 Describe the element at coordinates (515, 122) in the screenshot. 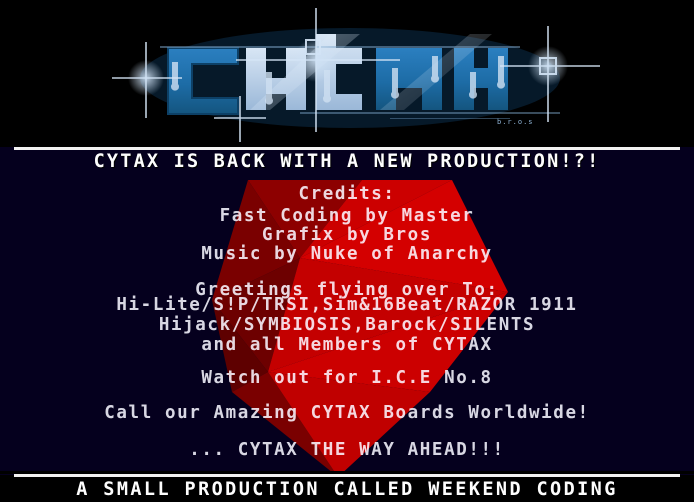

I see `logo-subtext: b.r.o.s` at that location.